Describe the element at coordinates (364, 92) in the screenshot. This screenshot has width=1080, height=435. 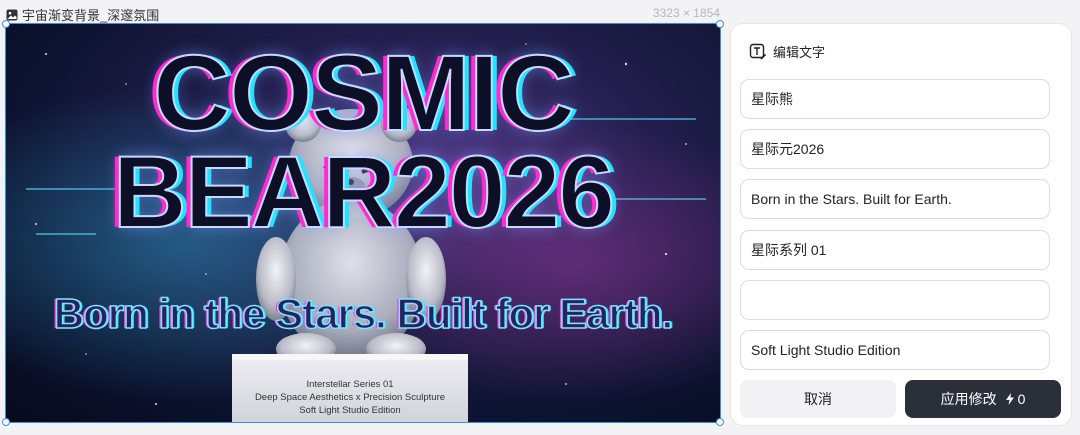
I see `title-line-1: COSMIC` at that location.